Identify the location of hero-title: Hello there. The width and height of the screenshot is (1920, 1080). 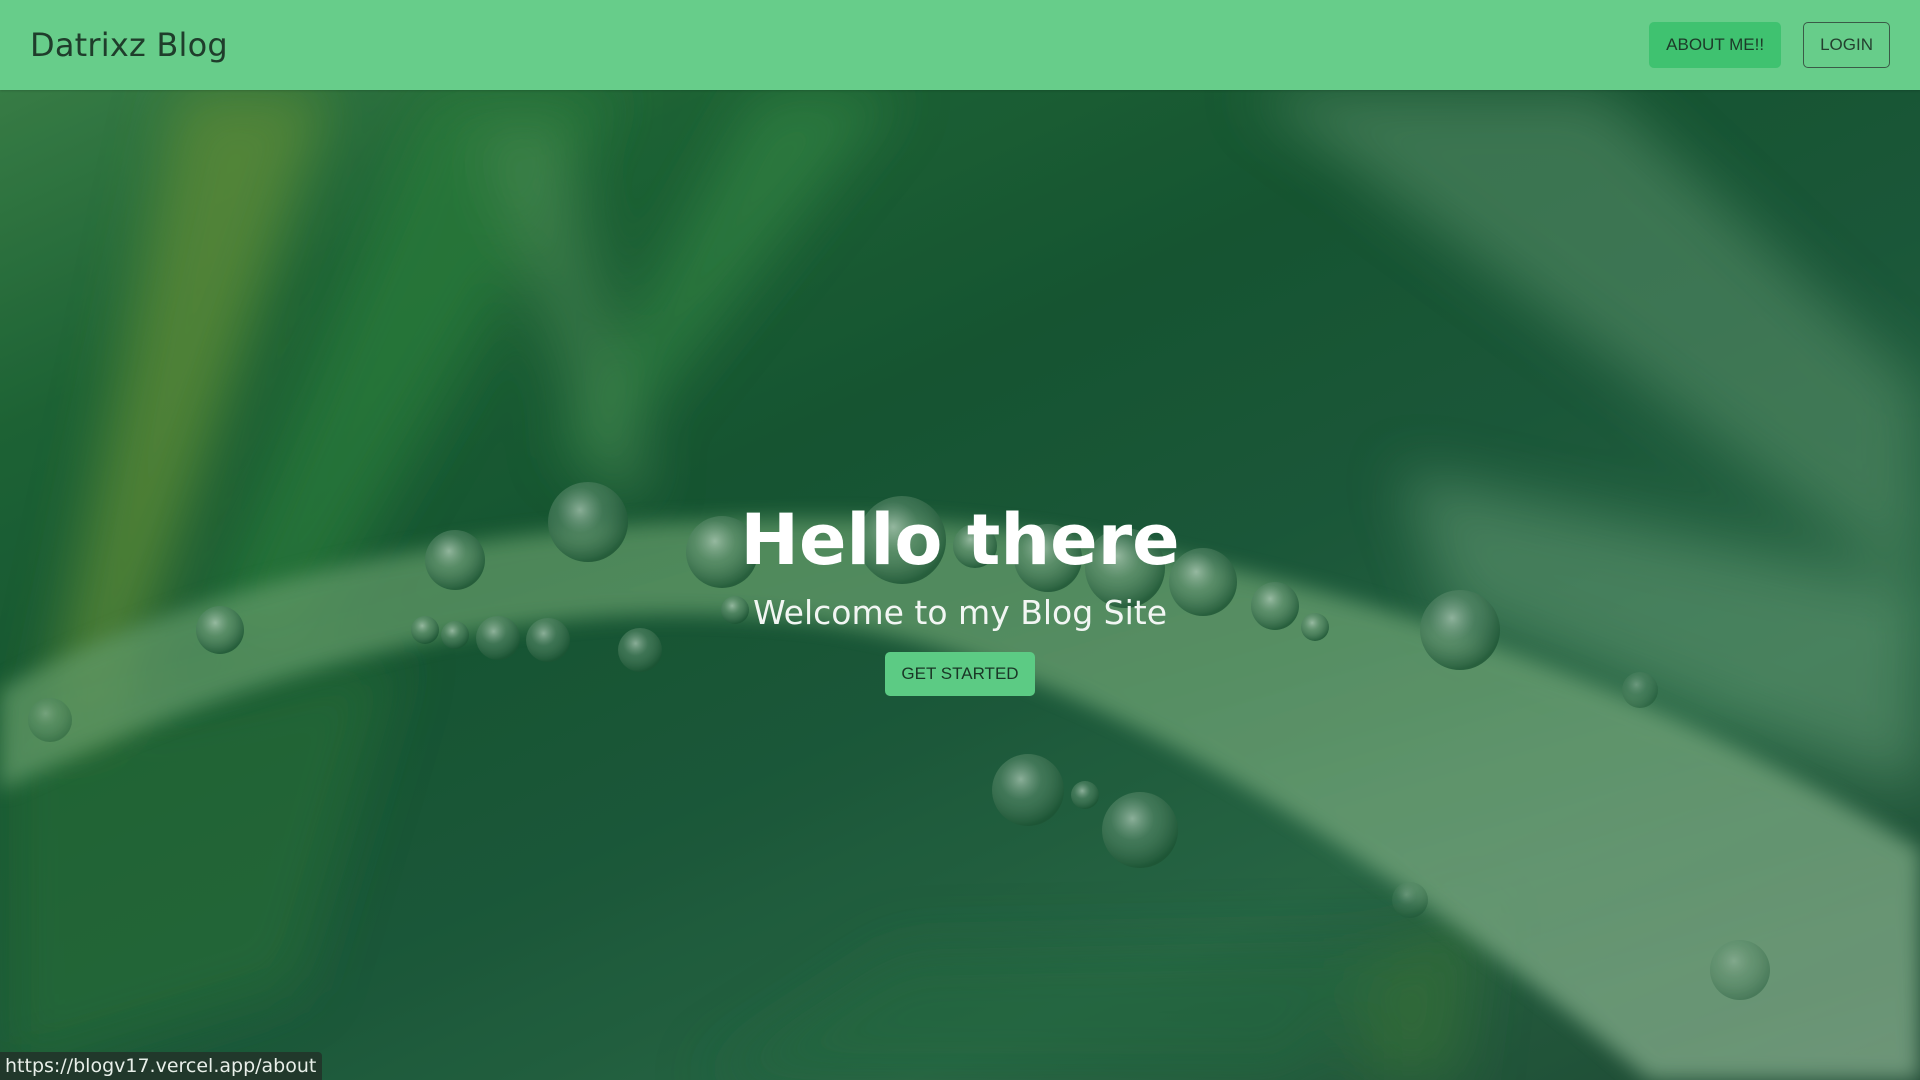
(960, 540).